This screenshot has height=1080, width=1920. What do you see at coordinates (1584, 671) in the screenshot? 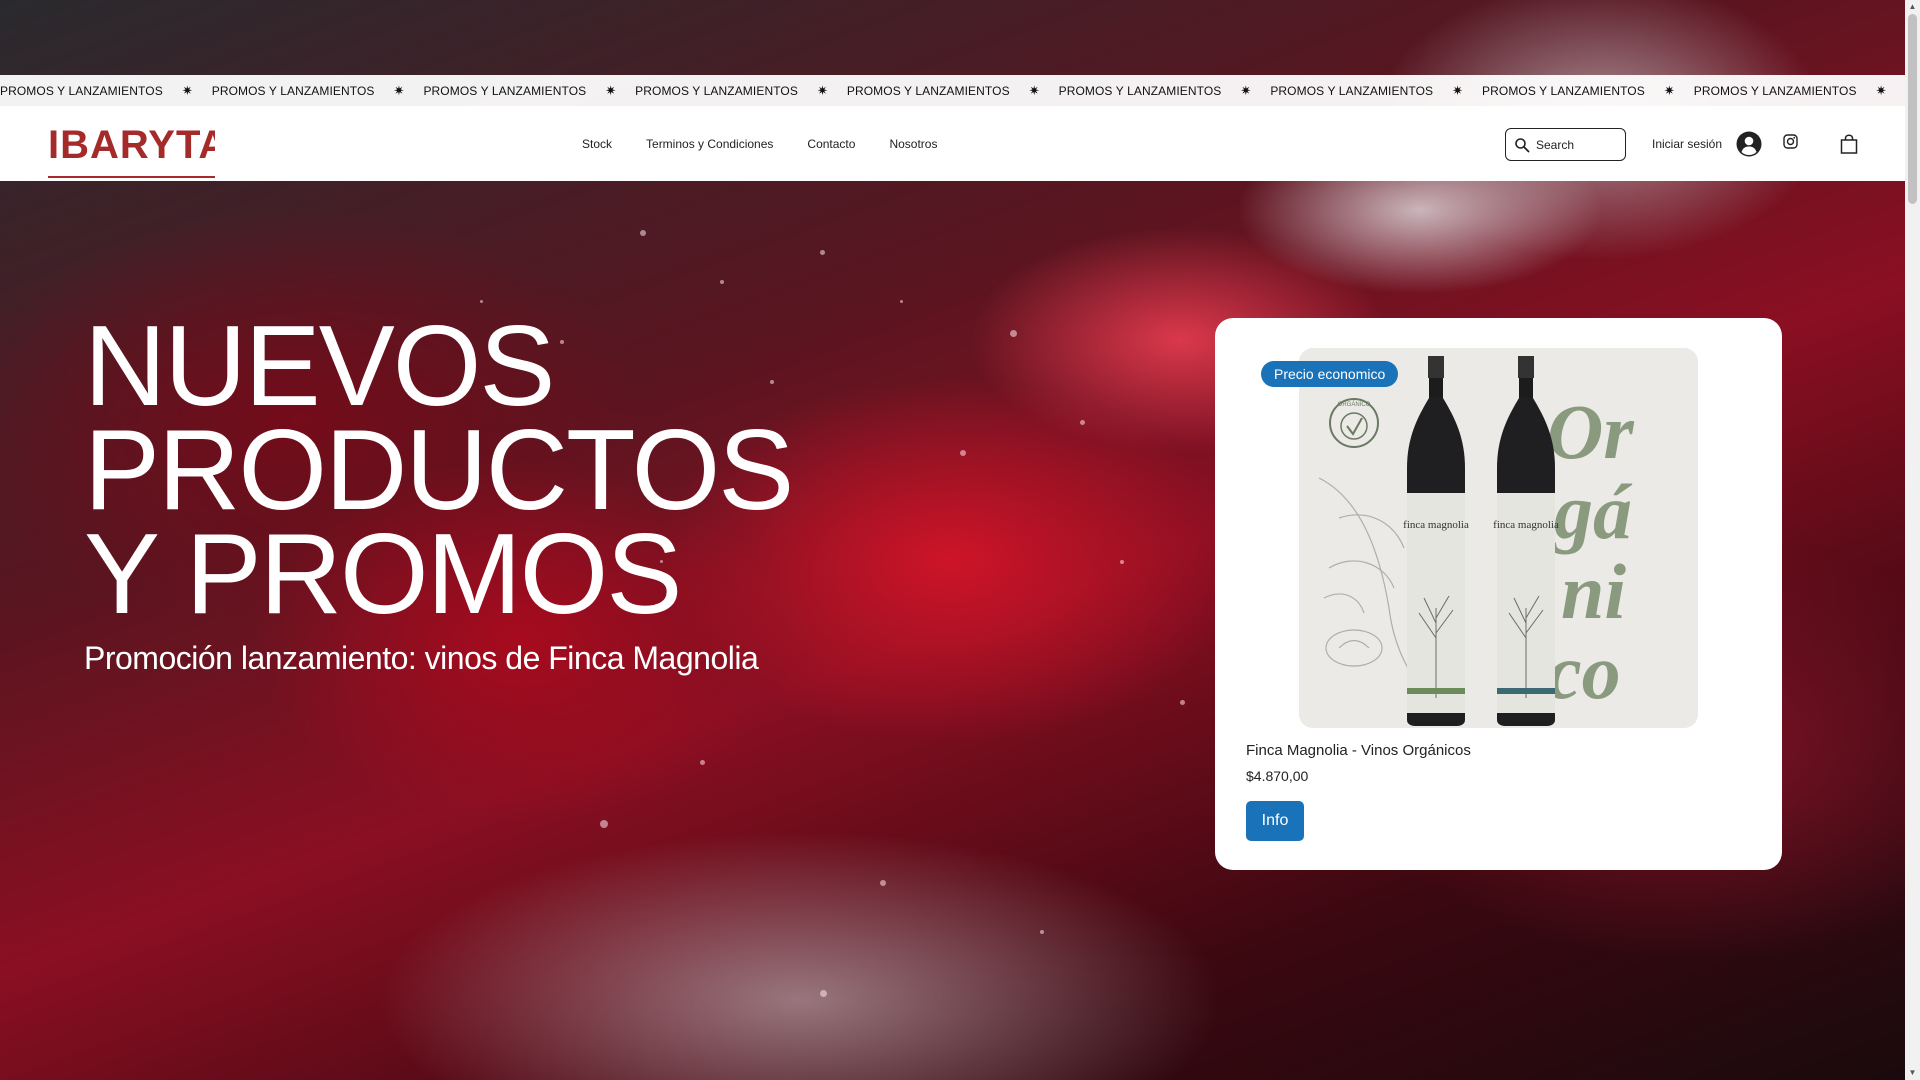
I see `svg-text: co` at bounding box center [1584, 671].